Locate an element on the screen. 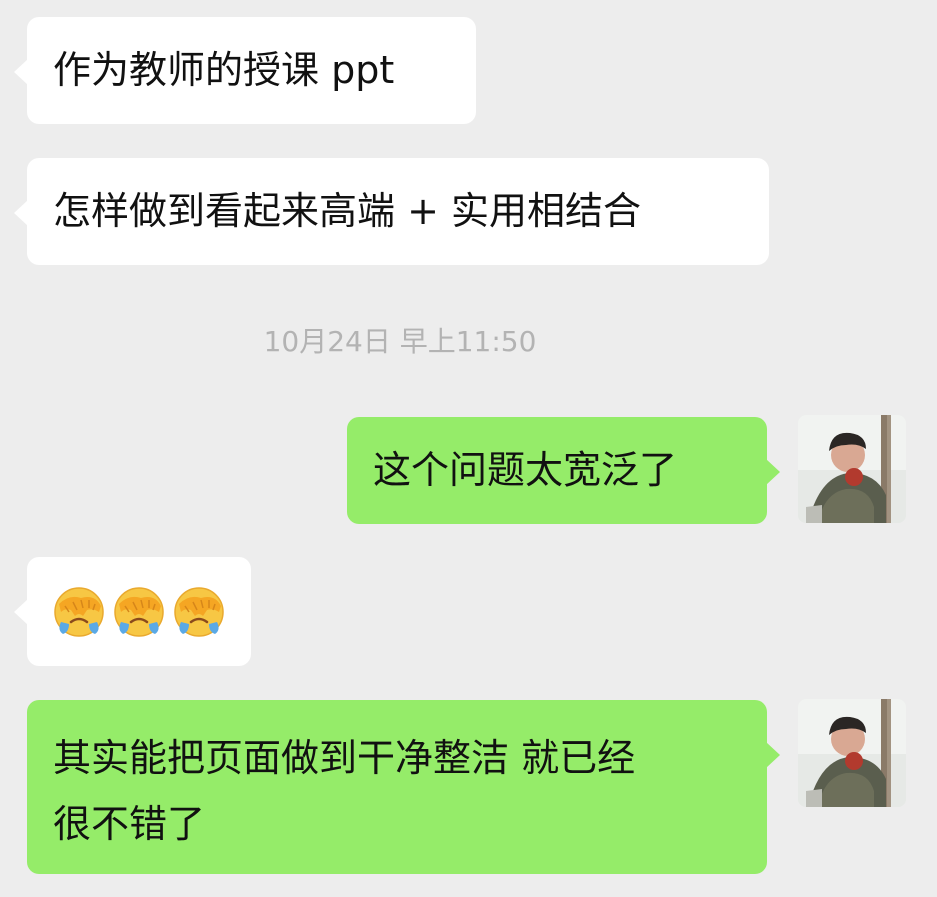 The image size is (937, 897). message-text: 这个问题太宽泛了 is located at coordinates (525, 470).